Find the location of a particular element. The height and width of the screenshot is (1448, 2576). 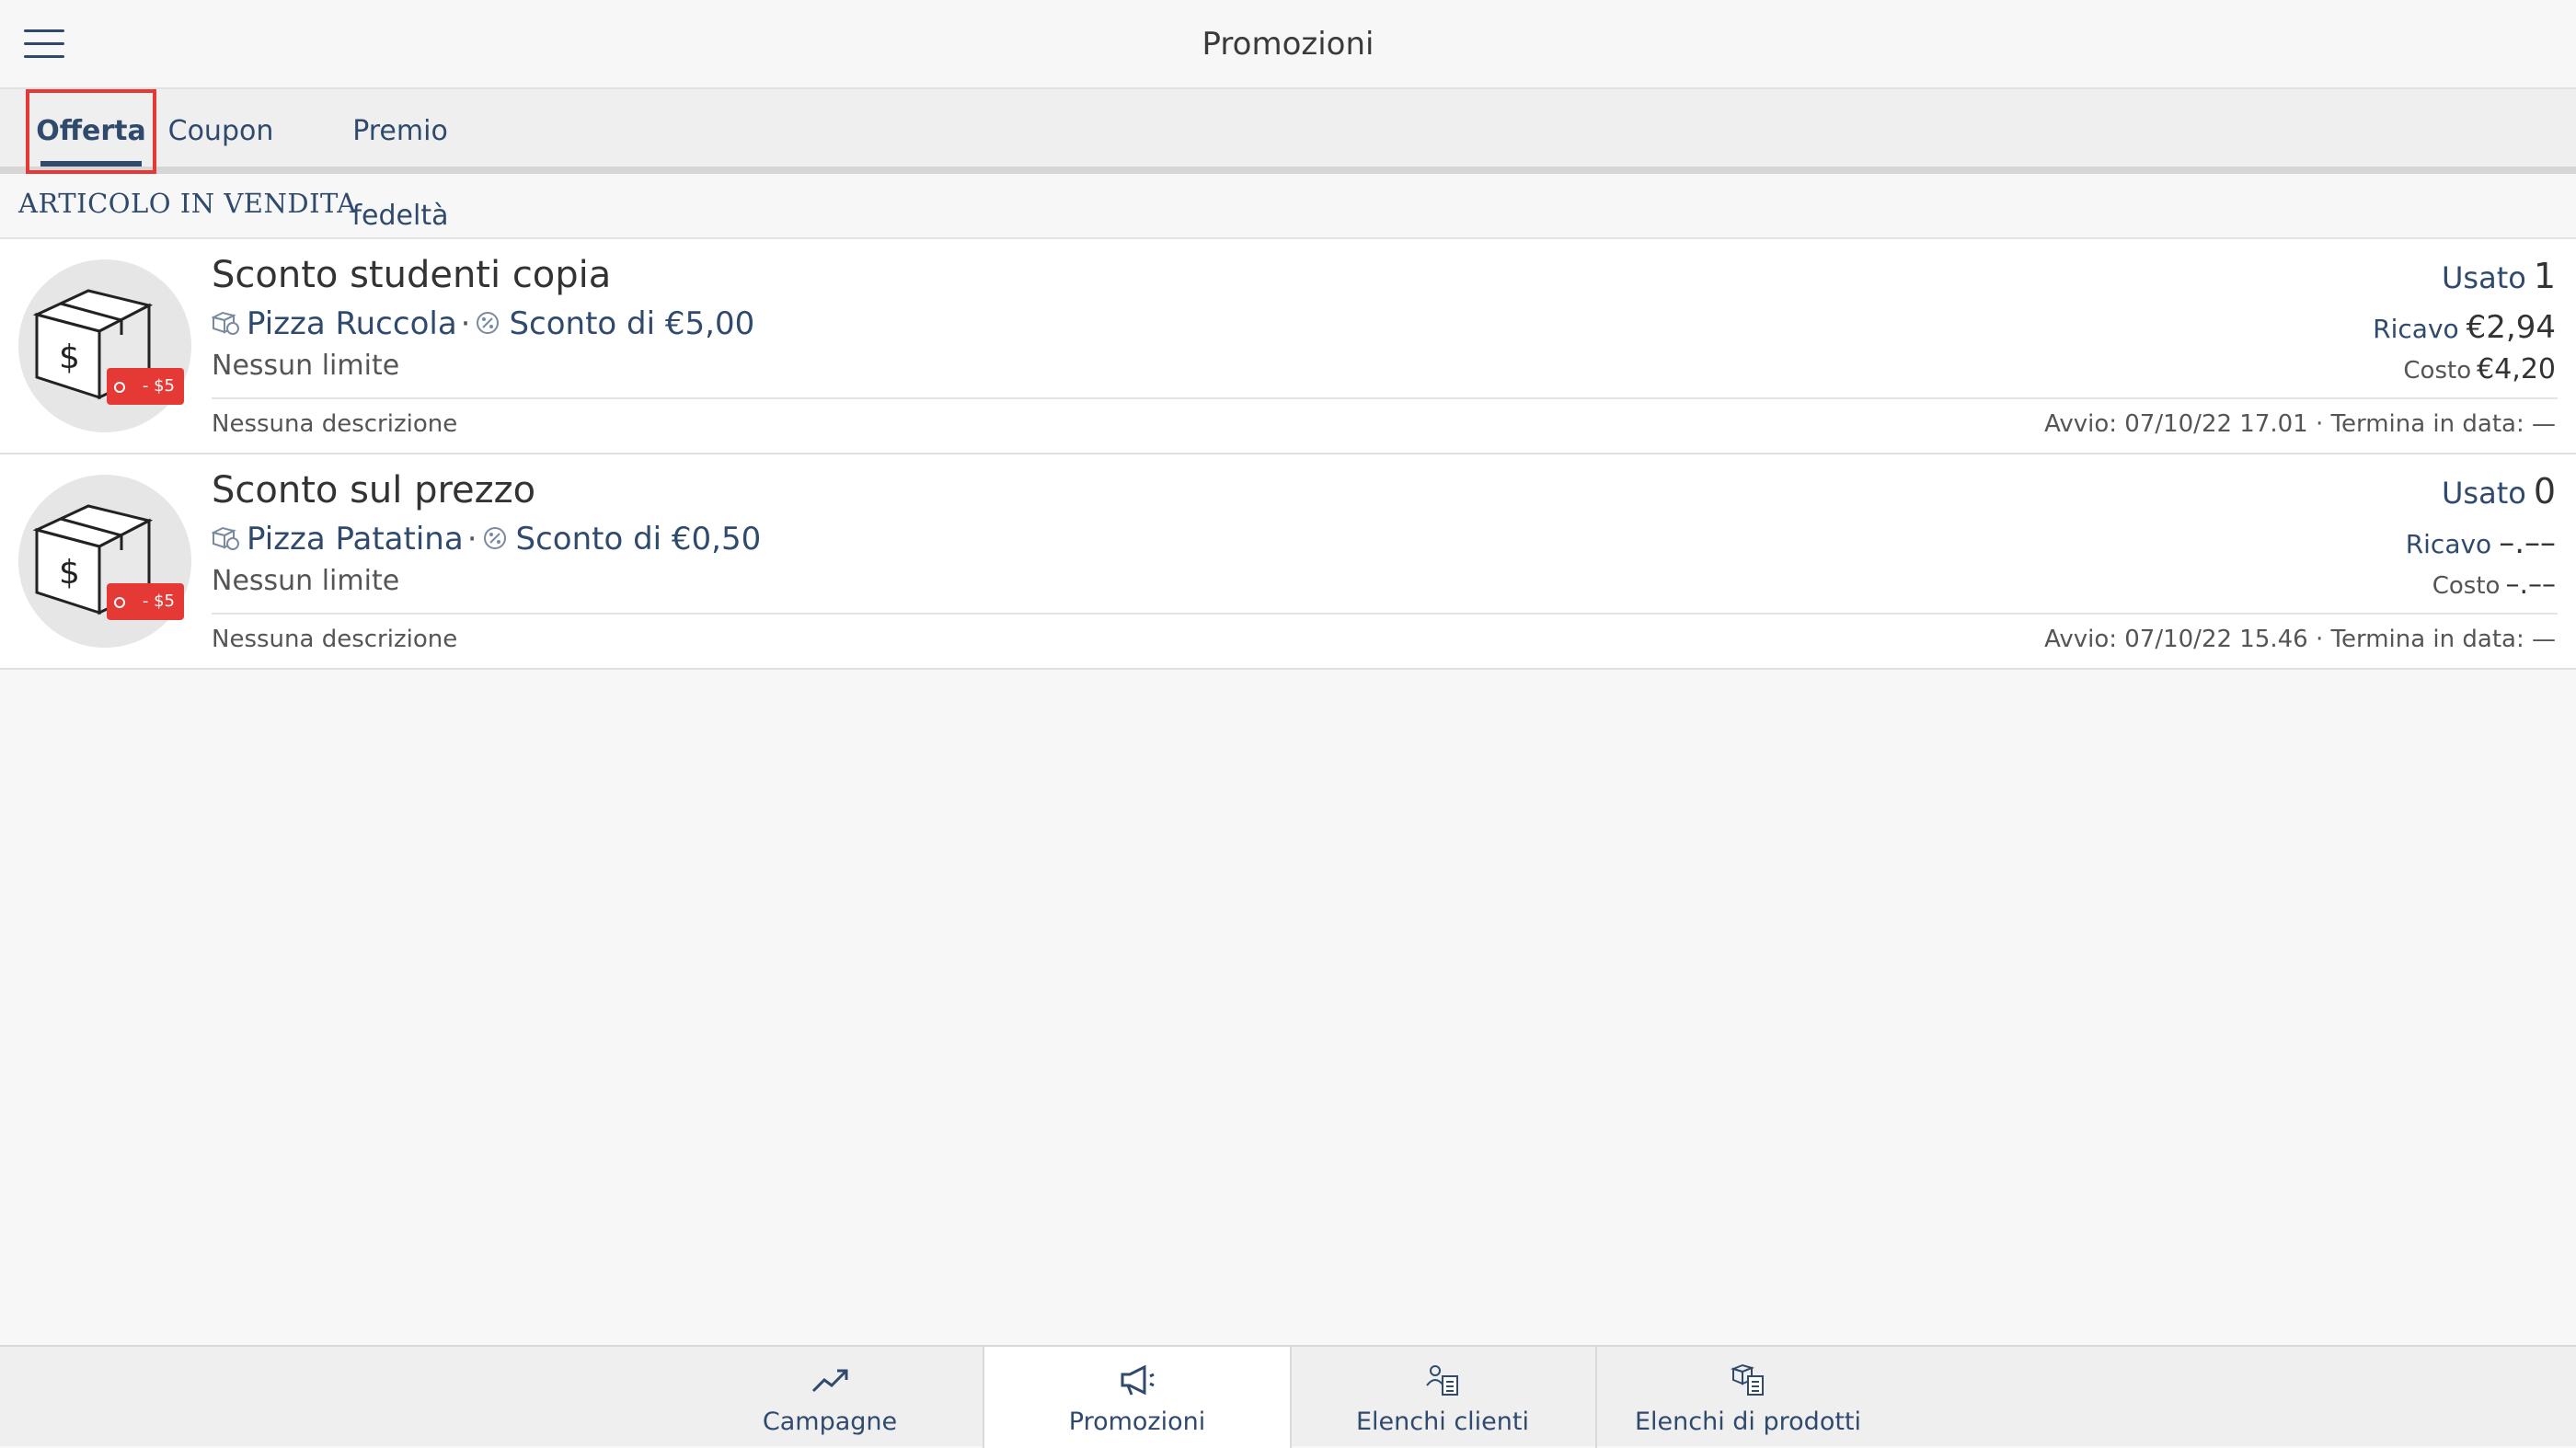

tab-offerta: Offerta is located at coordinates (91, 128).